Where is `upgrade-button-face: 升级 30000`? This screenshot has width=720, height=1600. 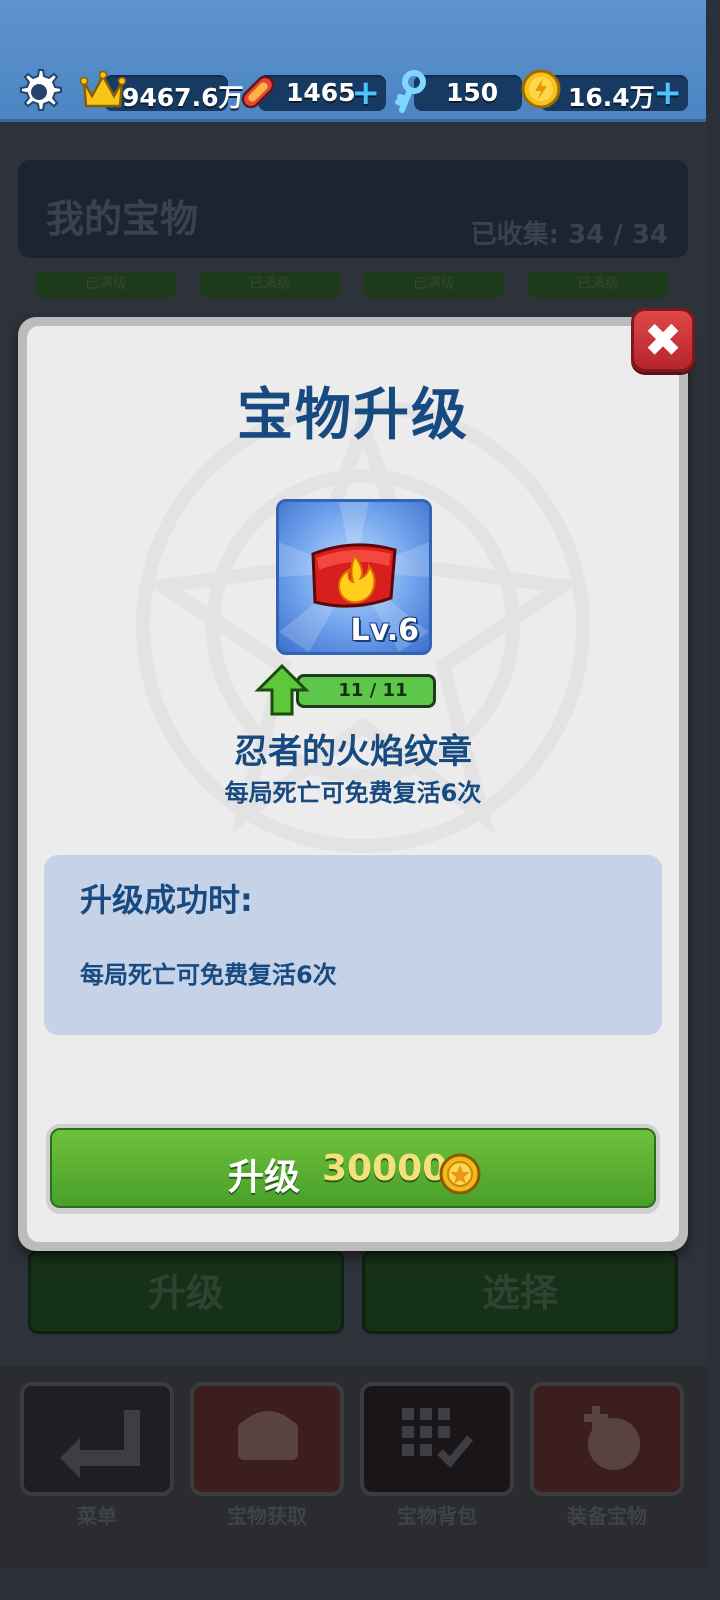
upgrade-button-face: 升级 30000 is located at coordinates (353, 1168).